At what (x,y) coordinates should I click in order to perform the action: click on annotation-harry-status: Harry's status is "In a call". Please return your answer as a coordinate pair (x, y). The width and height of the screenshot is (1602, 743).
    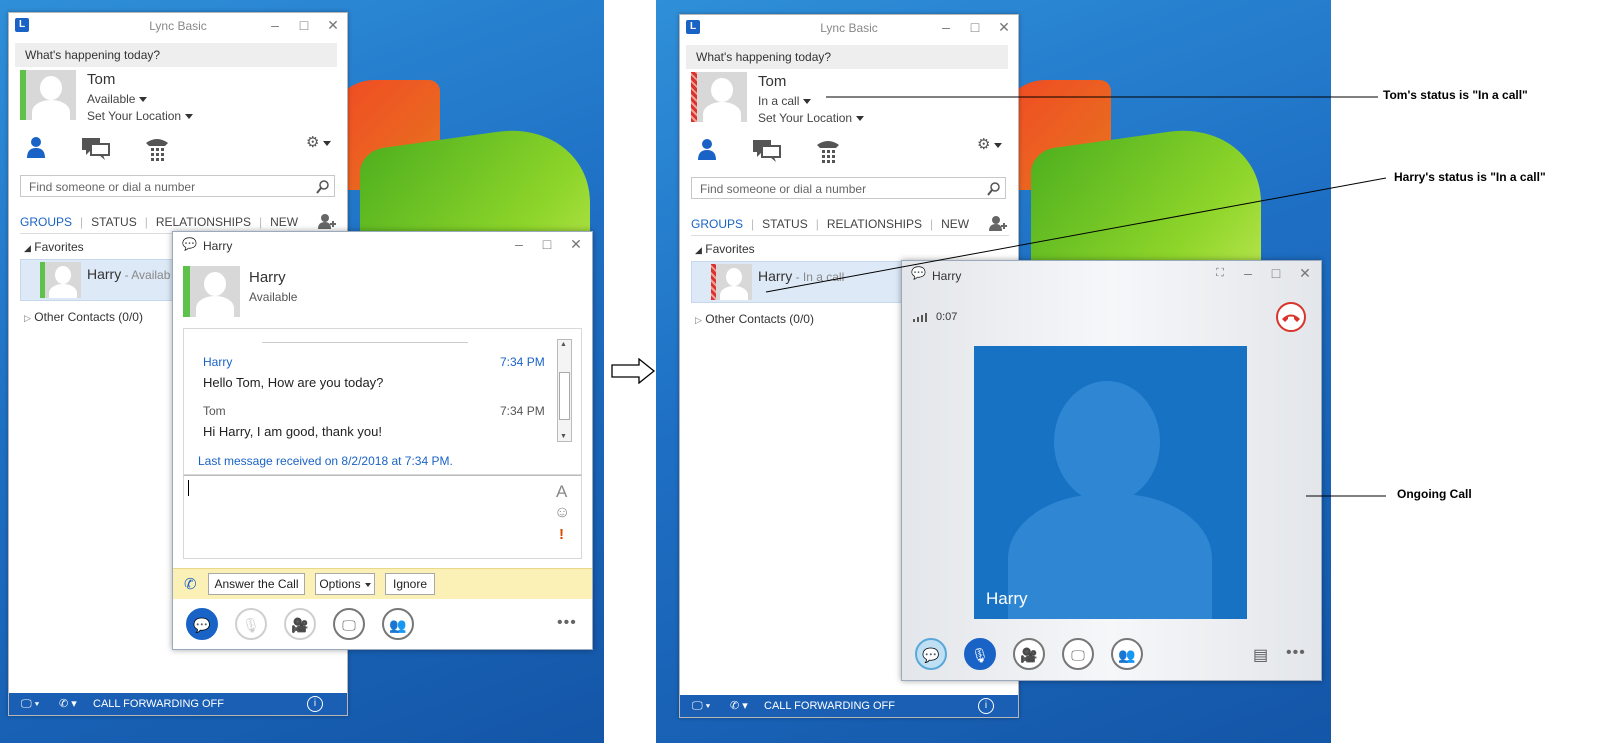
    Looking at the image, I should click on (1470, 177).